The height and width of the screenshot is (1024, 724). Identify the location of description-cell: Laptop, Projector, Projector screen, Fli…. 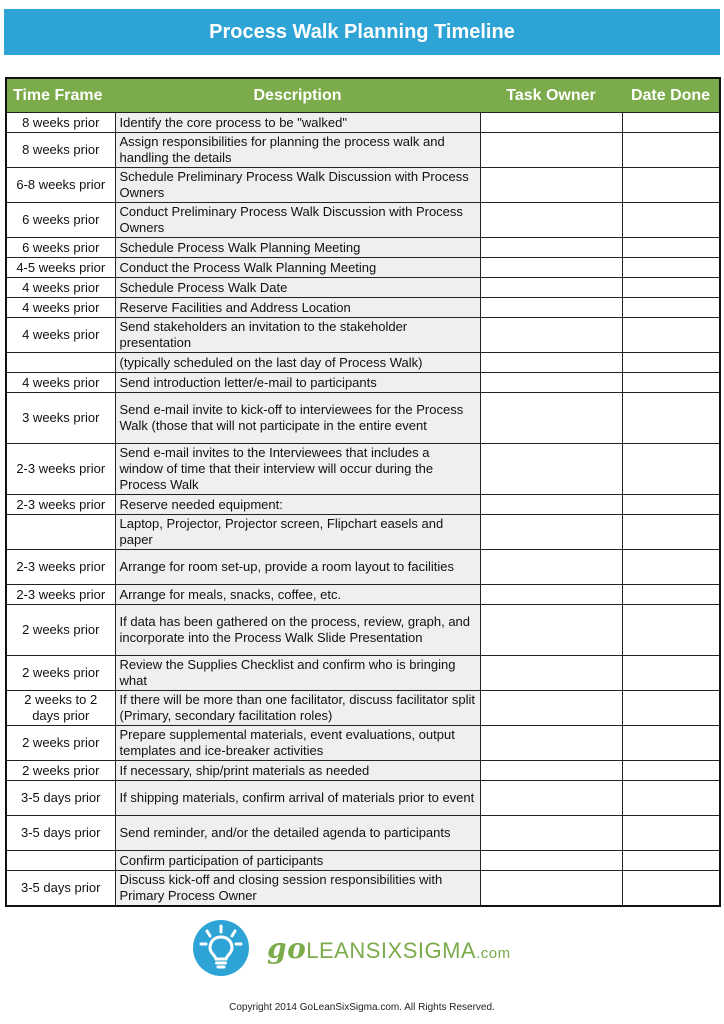
(297, 532).